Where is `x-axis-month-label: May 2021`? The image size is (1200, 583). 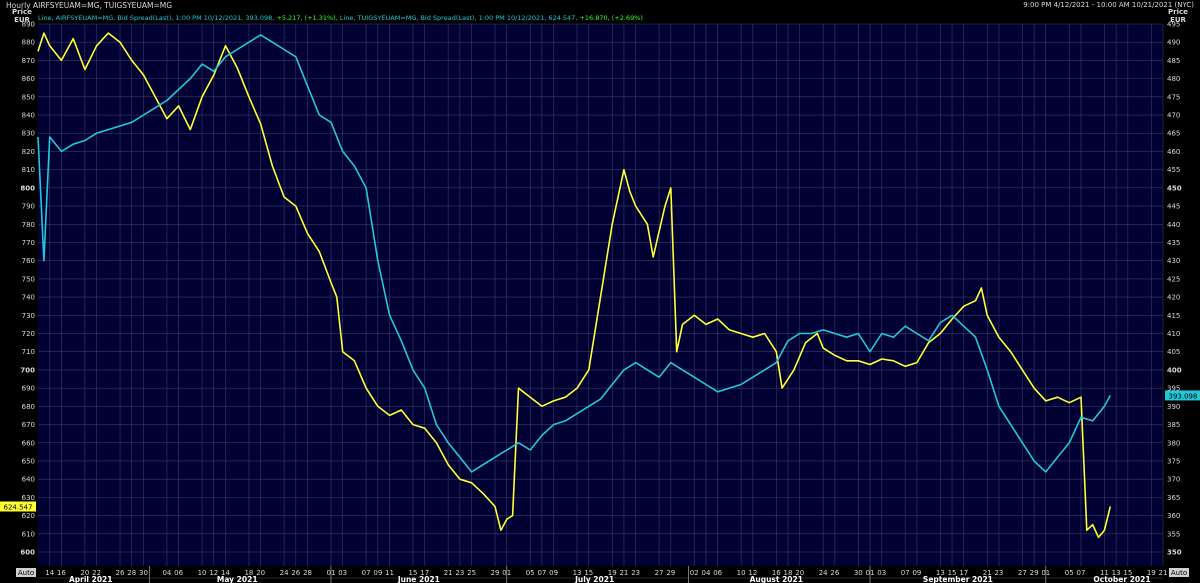
x-axis-month-label: May 2021 is located at coordinates (237, 579).